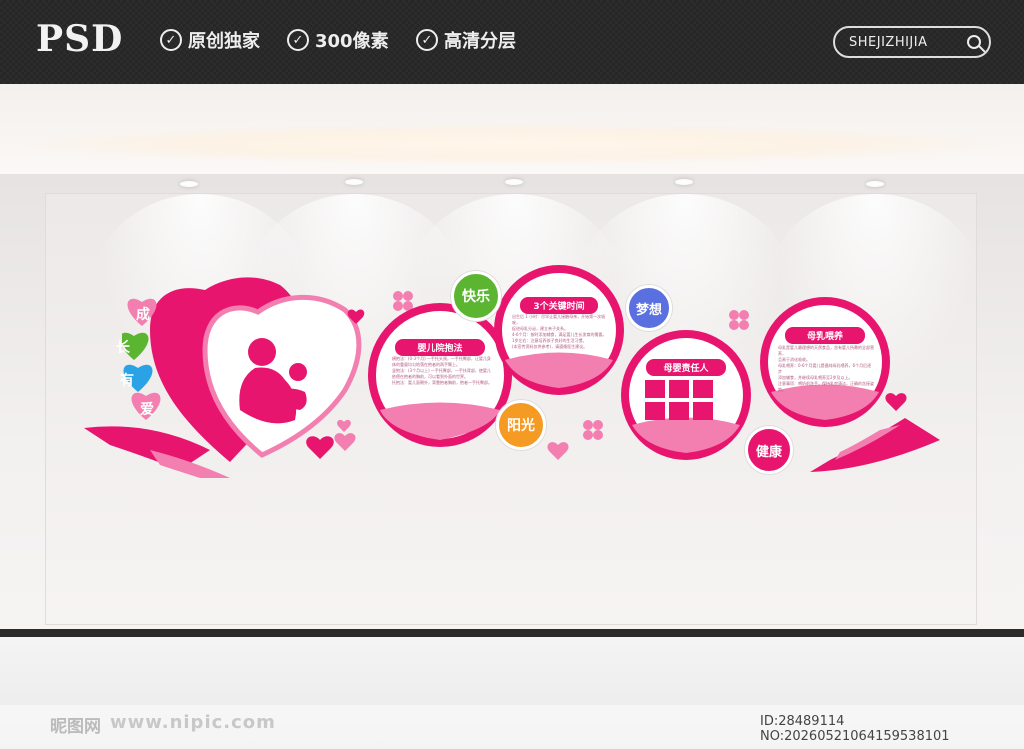  What do you see at coordinates (476, 296) in the screenshot?
I see `bubble-happy: 快乐` at bounding box center [476, 296].